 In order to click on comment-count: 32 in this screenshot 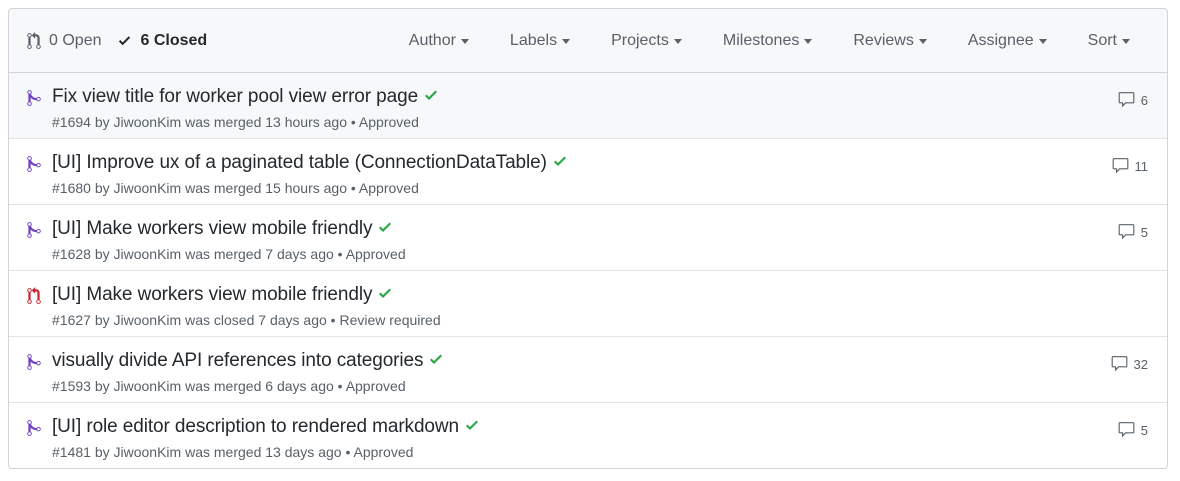, I will do `click(1140, 364)`.